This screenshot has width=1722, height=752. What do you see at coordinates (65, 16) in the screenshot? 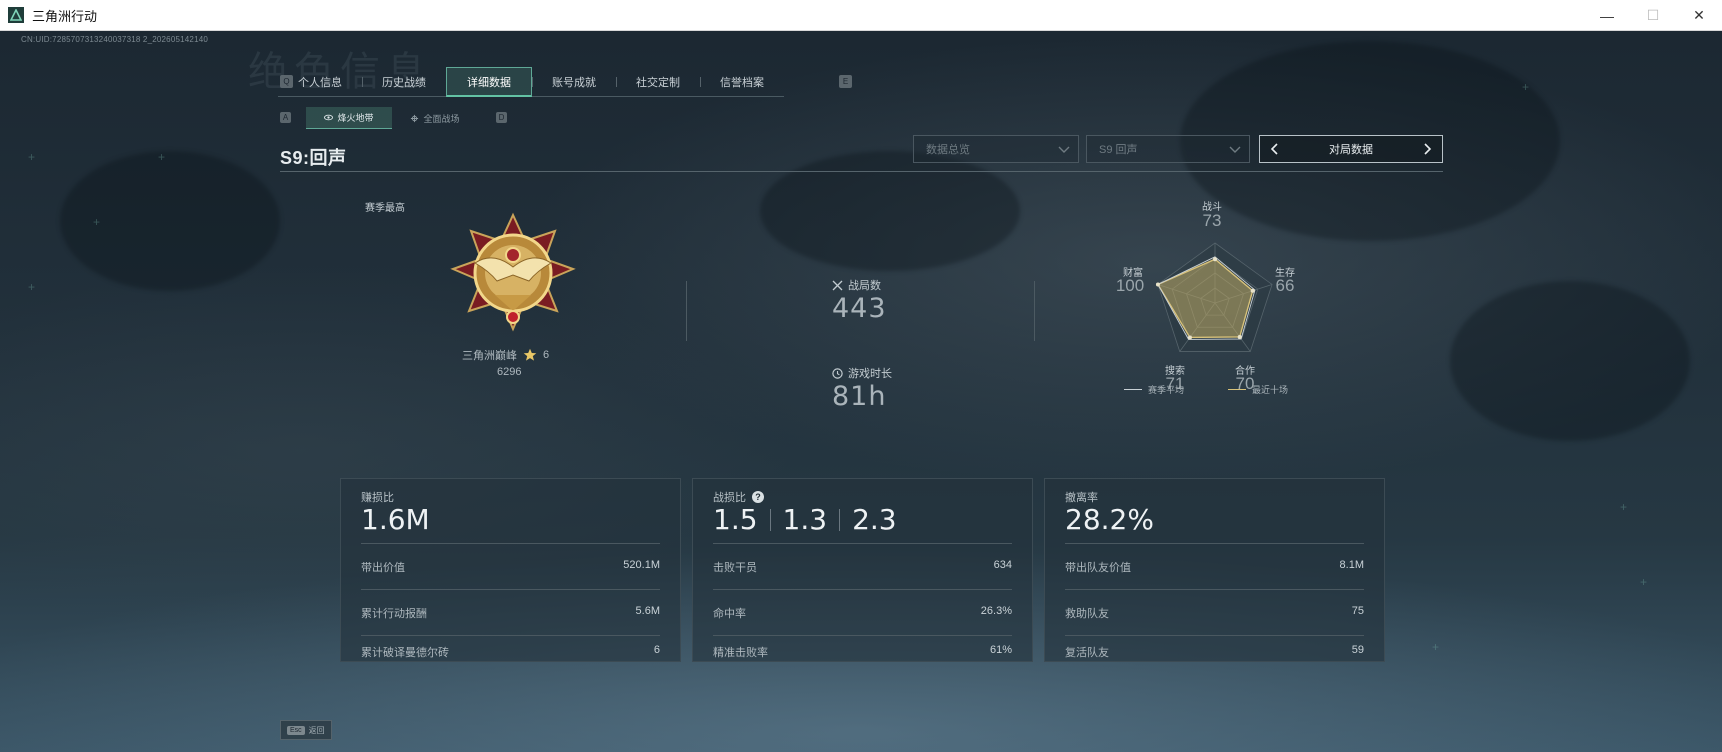
I see `window-title: 三角洲行动` at bounding box center [65, 16].